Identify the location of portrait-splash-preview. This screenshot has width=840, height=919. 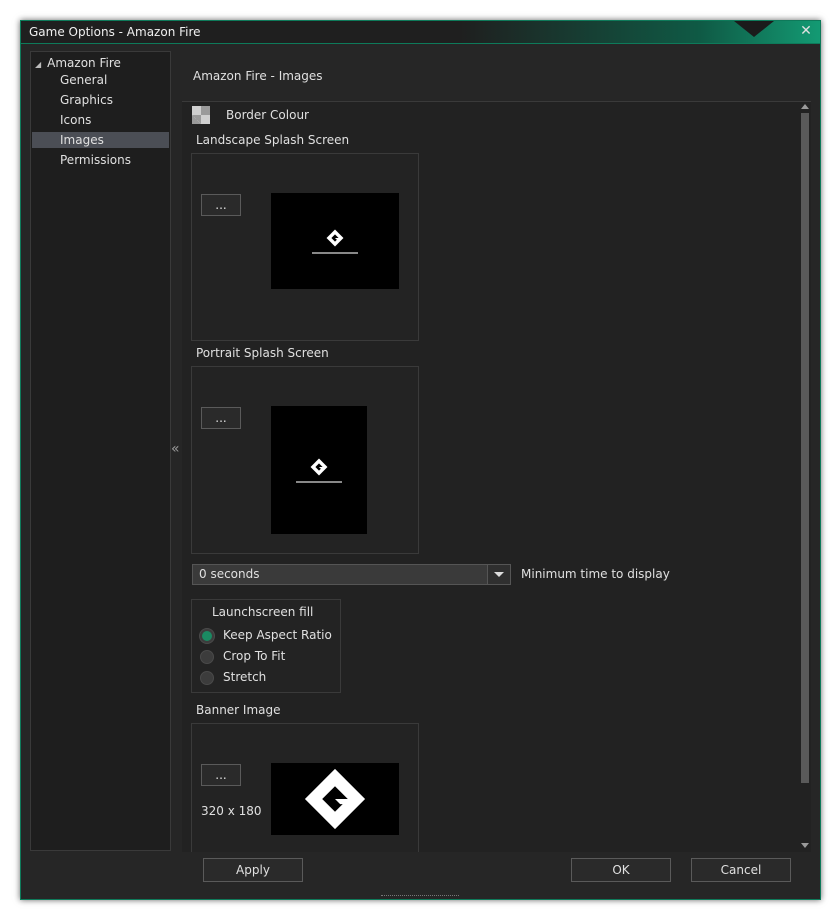
(319, 470).